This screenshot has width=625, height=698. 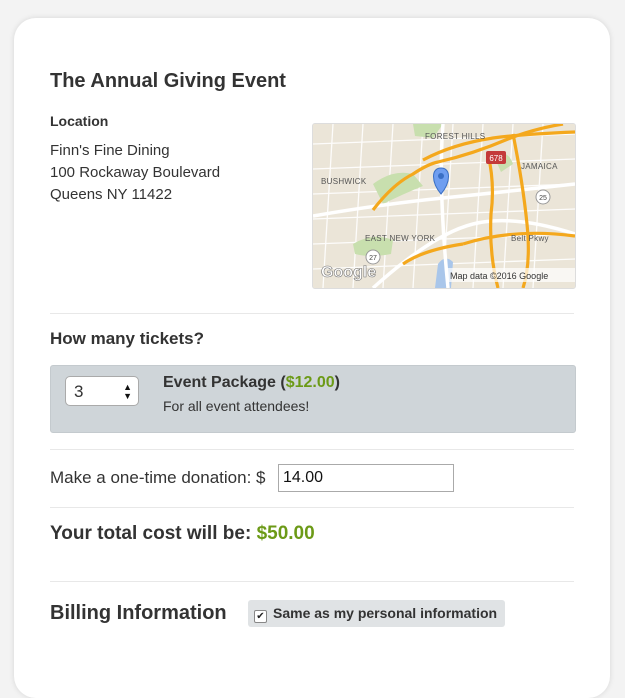 What do you see at coordinates (260, 616) in the screenshot?
I see `same-as-personal-checkbox: ✔` at bounding box center [260, 616].